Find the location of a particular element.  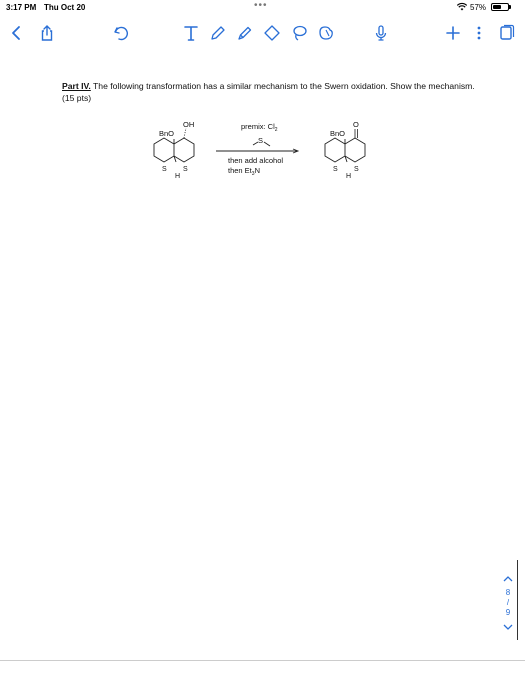

reactant-h: H is located at coordinates (177, 176).